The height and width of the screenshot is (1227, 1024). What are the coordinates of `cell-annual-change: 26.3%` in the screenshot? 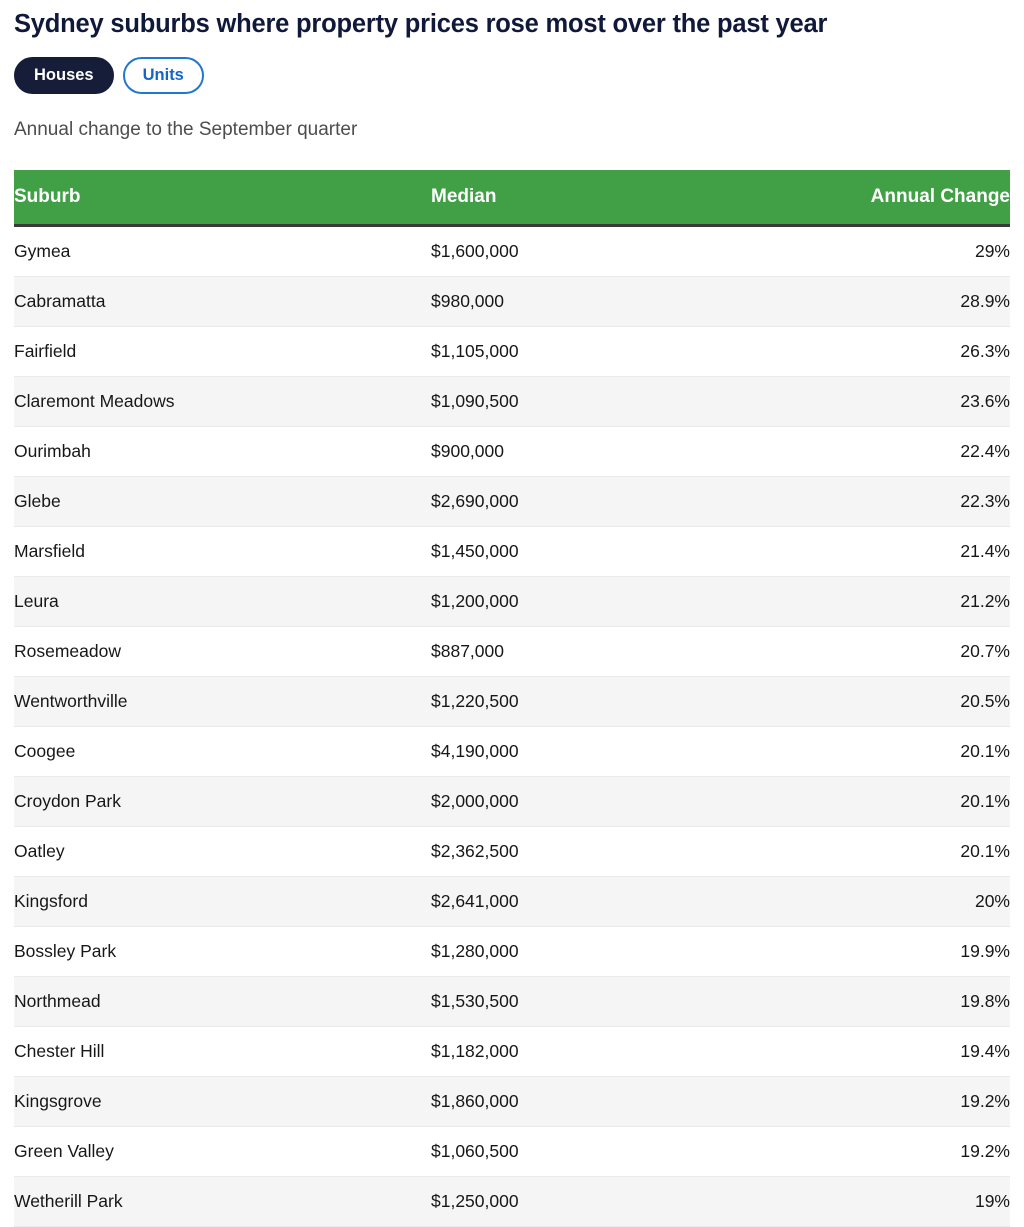 It's located at (926, 351).